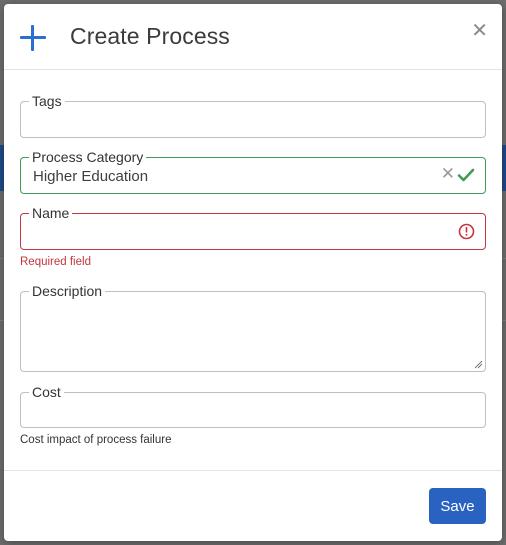  Describe the element at coordinates (253, 37) in the screenshot. I see `dialog-header: Create Process ✕` at that location.